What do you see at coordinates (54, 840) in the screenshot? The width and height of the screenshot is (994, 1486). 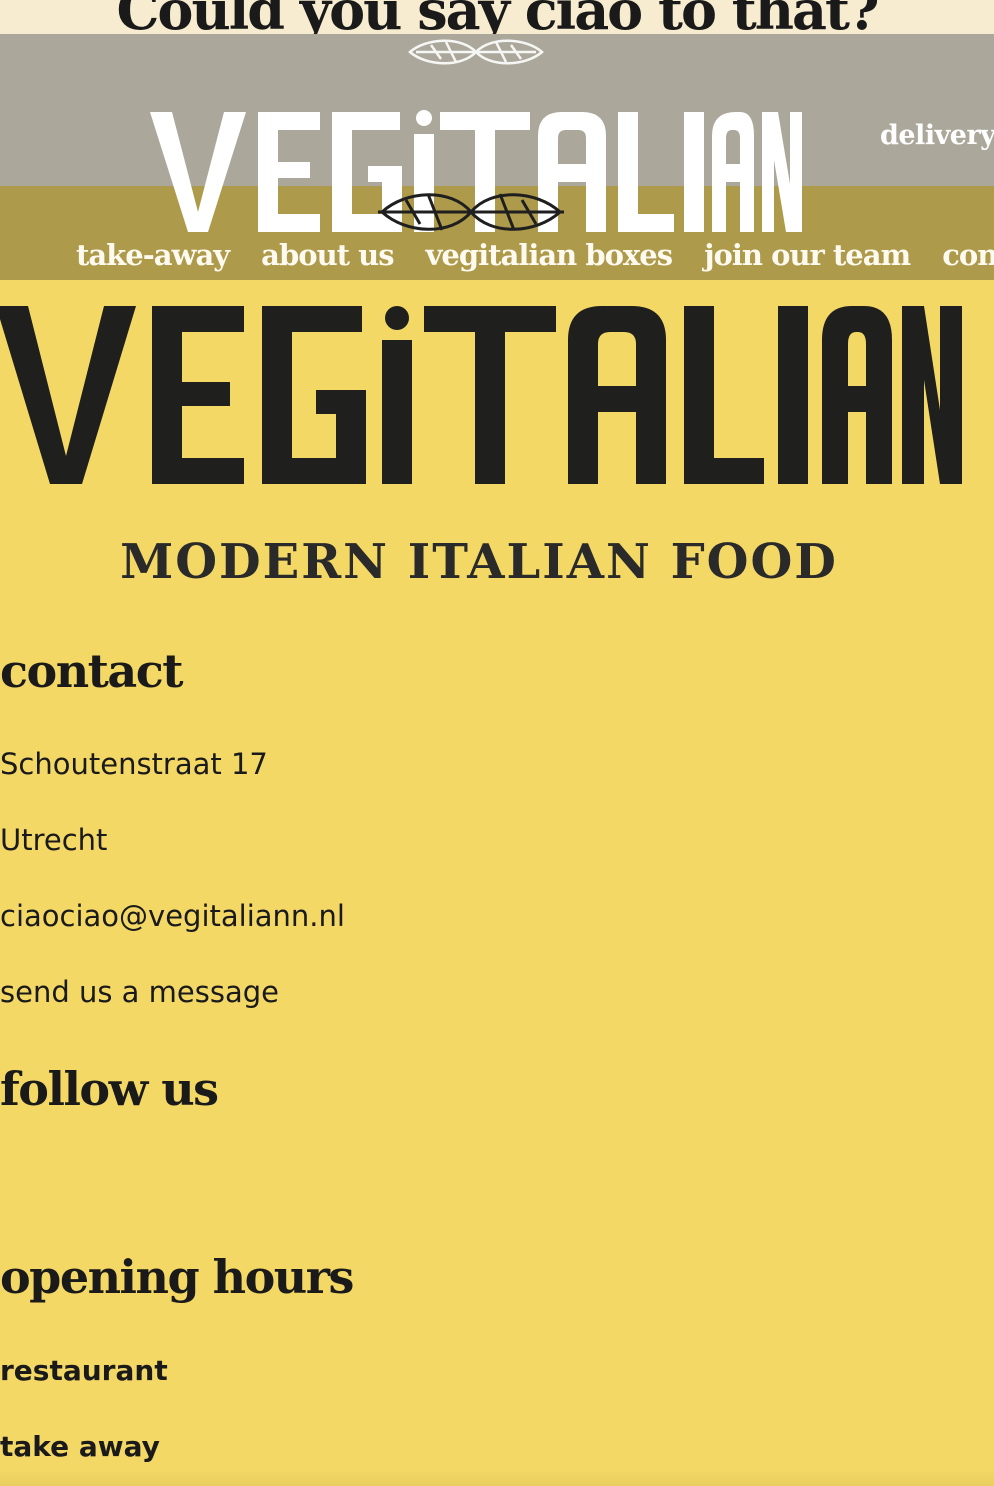 I see `address-city: Utrecht` at bounding box center [54, 840].